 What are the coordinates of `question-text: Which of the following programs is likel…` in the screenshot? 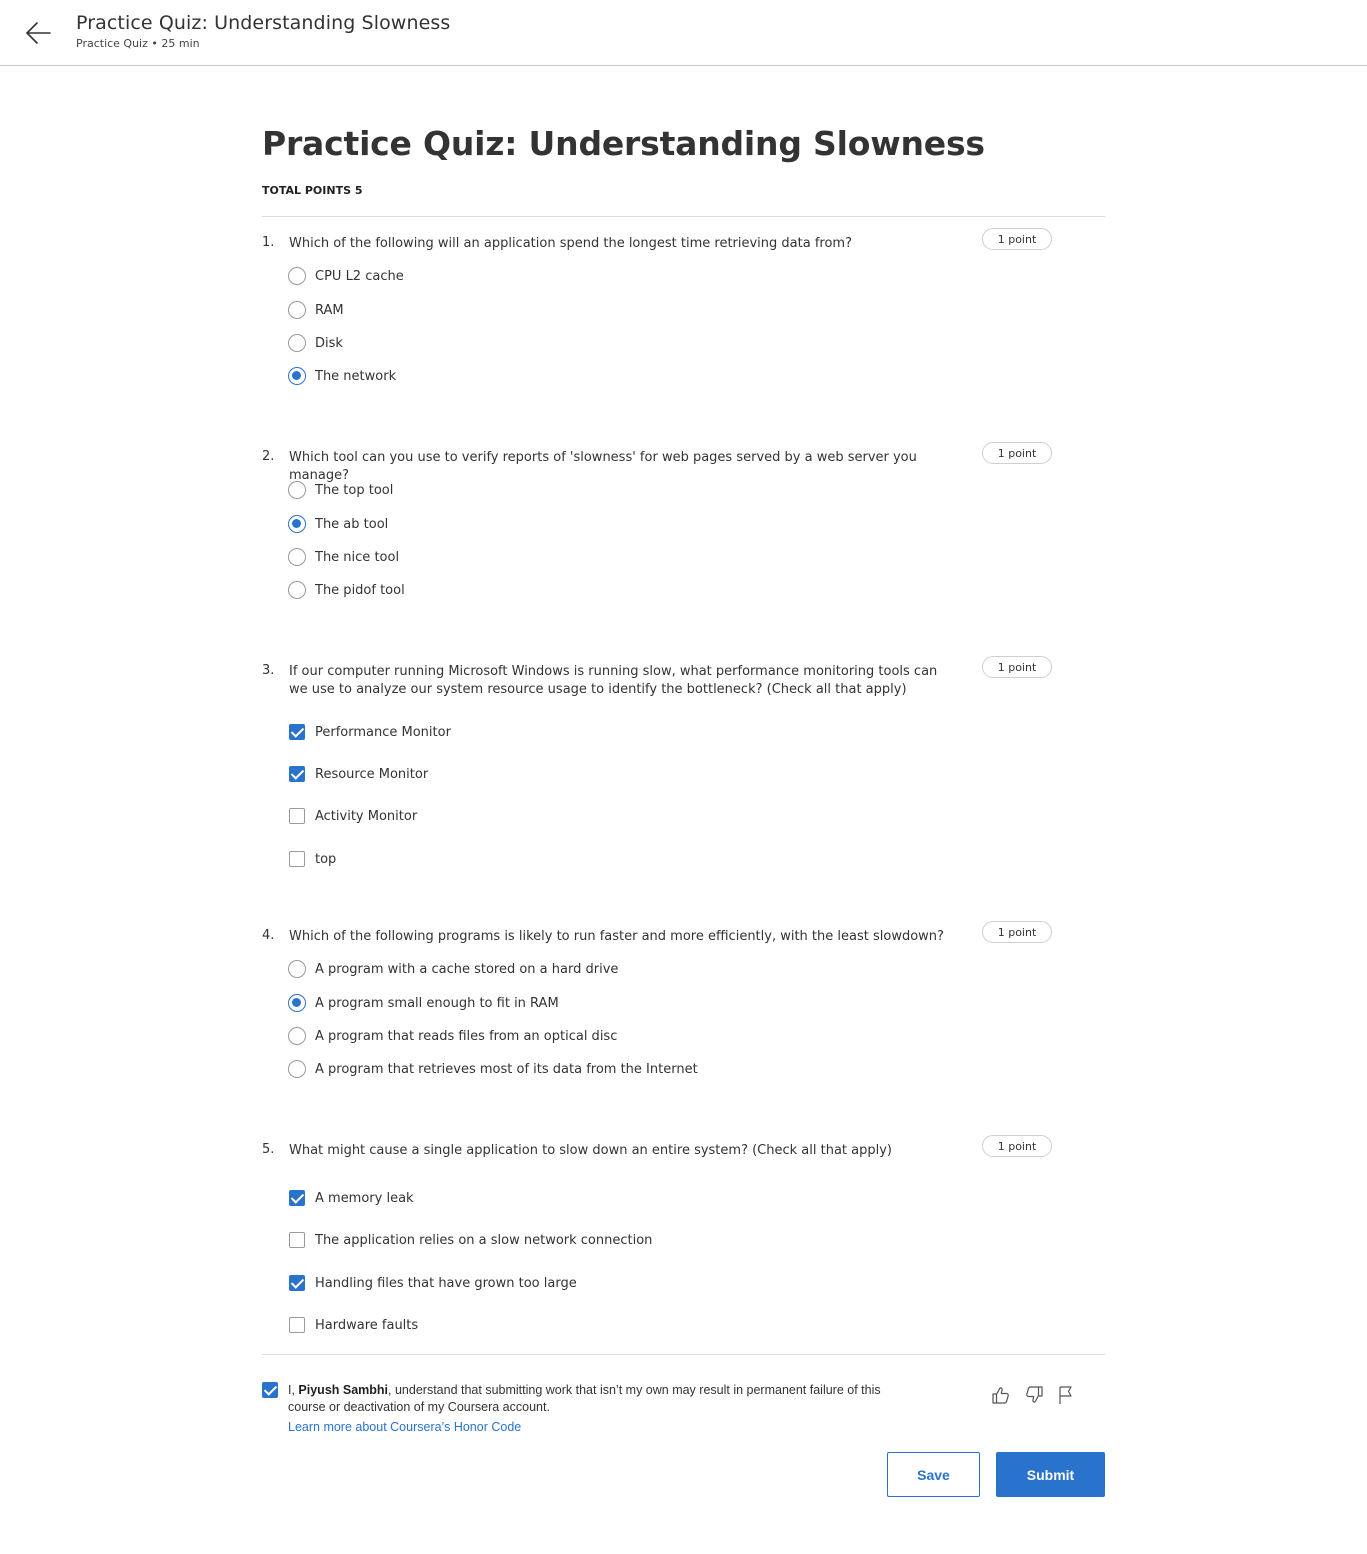 It's located at (616, 936).